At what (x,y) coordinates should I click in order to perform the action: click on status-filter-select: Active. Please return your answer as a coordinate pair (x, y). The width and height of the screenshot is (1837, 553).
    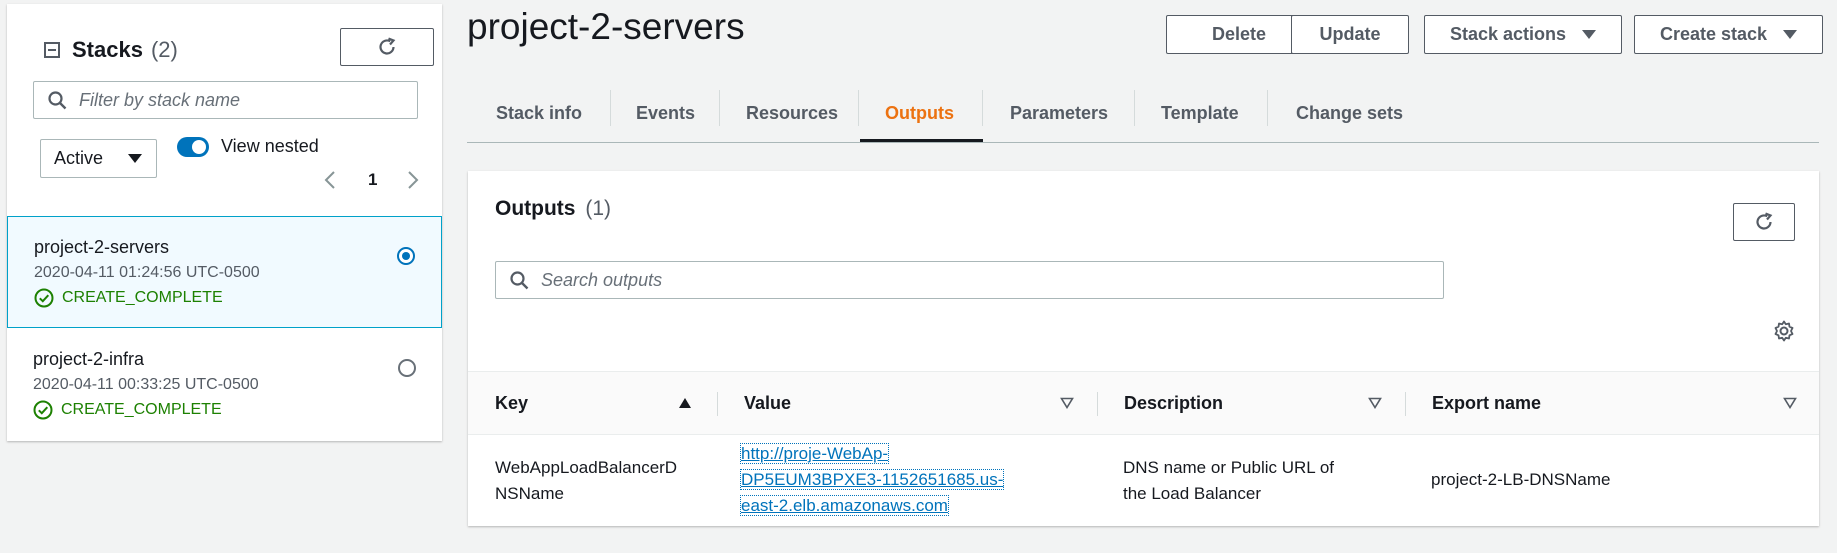
    Looking at the image, I should click on (98, 158).